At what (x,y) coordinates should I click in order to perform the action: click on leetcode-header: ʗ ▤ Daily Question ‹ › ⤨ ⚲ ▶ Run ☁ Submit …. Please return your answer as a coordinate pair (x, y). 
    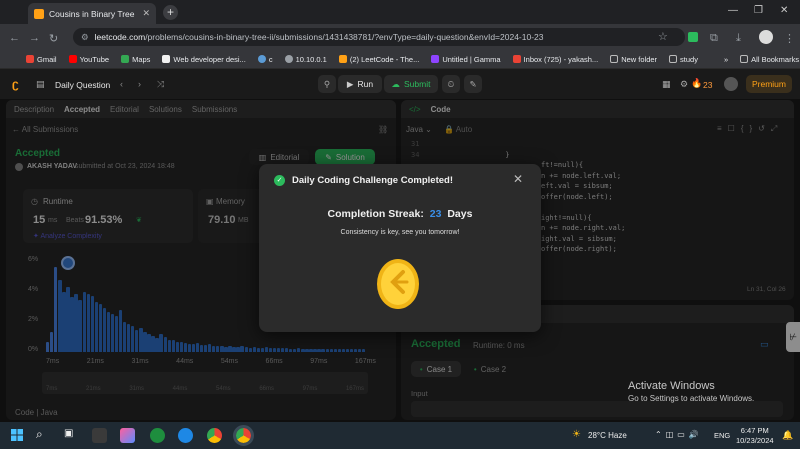
    Looking at the image, I should click on (400, 84).